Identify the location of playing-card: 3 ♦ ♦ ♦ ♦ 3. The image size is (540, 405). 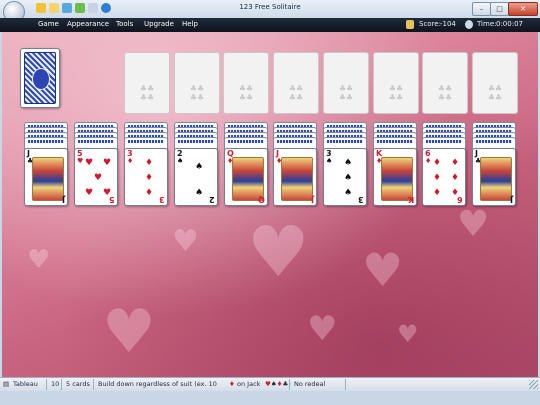
(146, 177).